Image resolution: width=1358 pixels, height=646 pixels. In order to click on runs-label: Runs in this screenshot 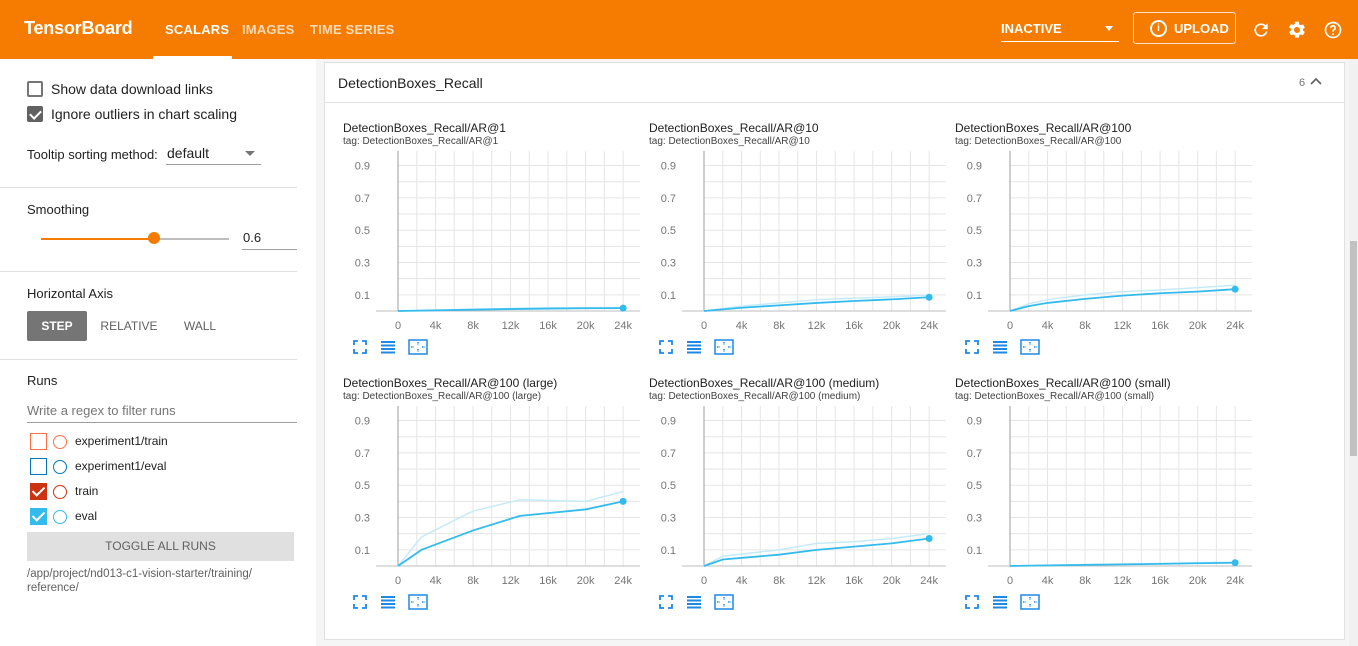, I will do `click(42, 380)`.